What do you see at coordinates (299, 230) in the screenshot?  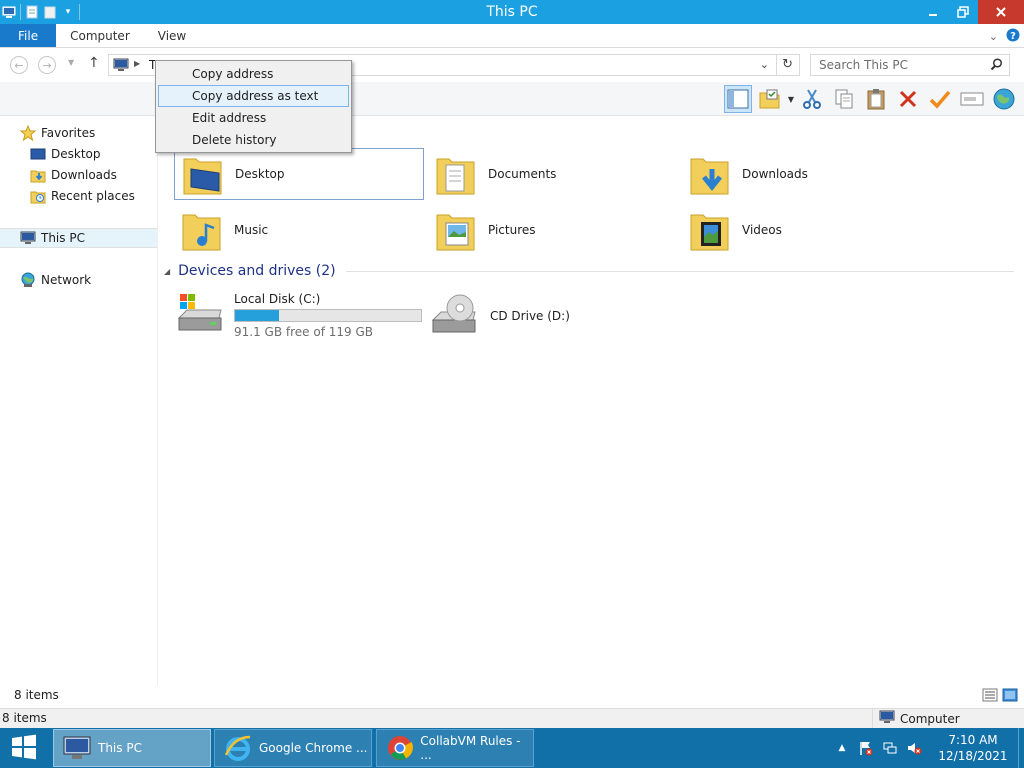 I see `folder-music: Music` at bounding box center [299, 230].